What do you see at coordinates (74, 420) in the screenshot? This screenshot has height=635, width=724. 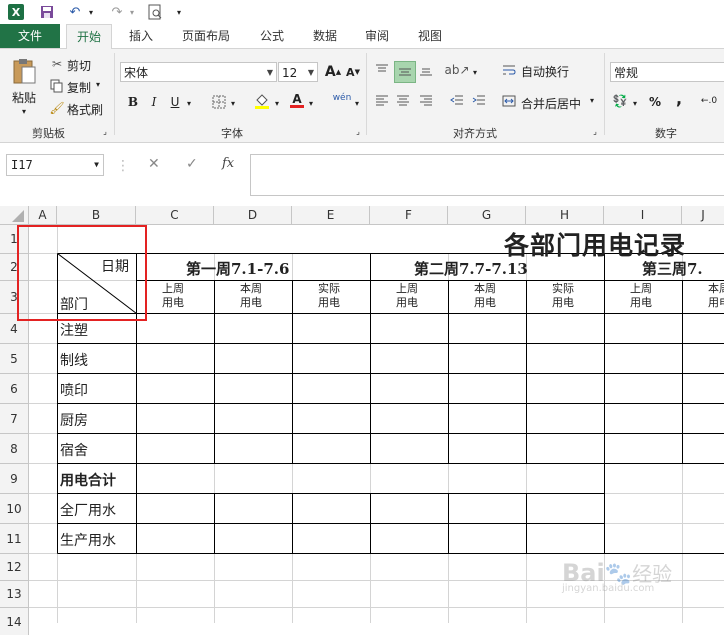 I see `dept-cell: 厨房` at bounding box center [74, 420].